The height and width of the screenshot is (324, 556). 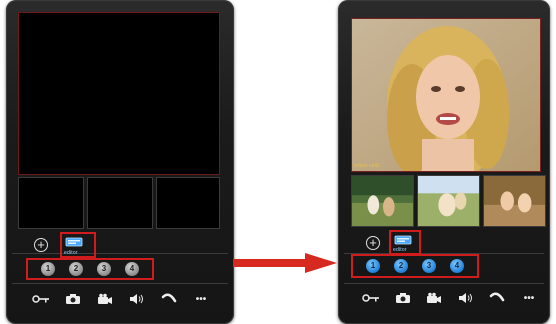 I want to click on camera-caption: indoor cell1, so click(x=367, y=166).